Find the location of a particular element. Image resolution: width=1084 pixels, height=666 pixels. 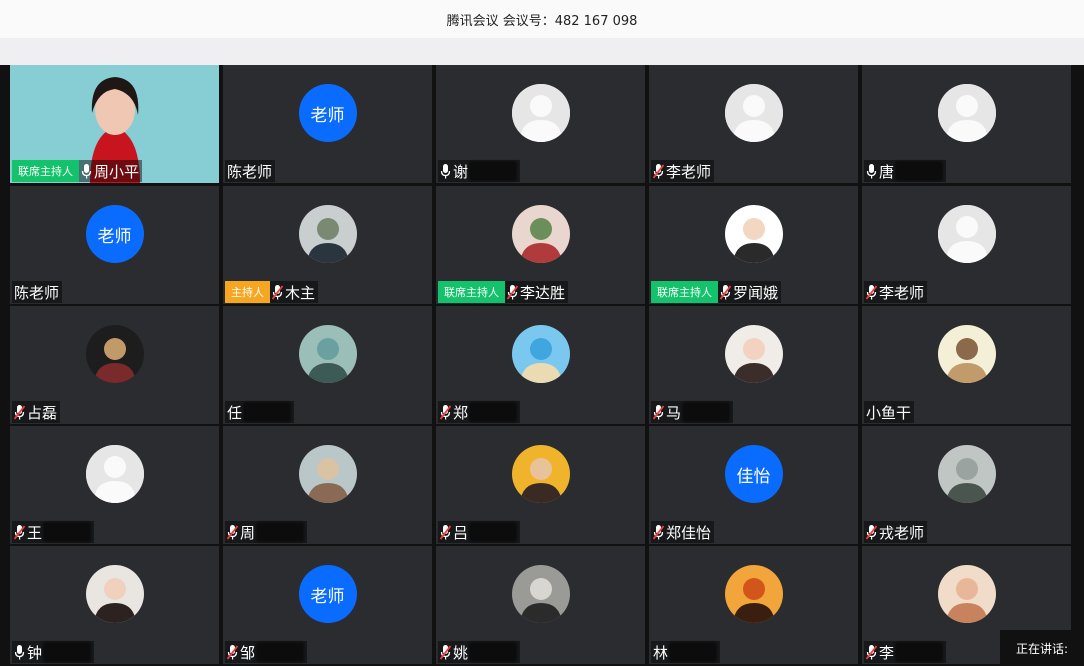

participant-footer: 任 is located at coordinates (260, 412).